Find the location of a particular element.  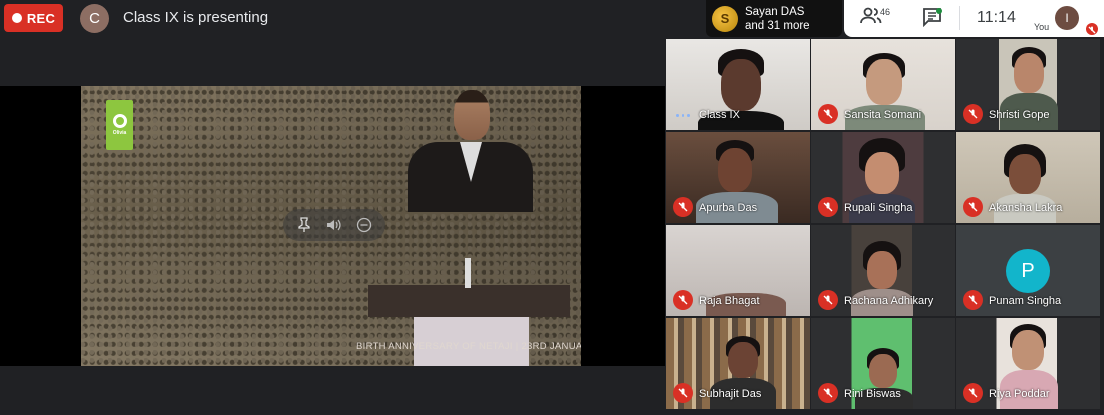

active-speaker-indicator: S Sayan DAS and 31 more is located at coordinates (774, 18).